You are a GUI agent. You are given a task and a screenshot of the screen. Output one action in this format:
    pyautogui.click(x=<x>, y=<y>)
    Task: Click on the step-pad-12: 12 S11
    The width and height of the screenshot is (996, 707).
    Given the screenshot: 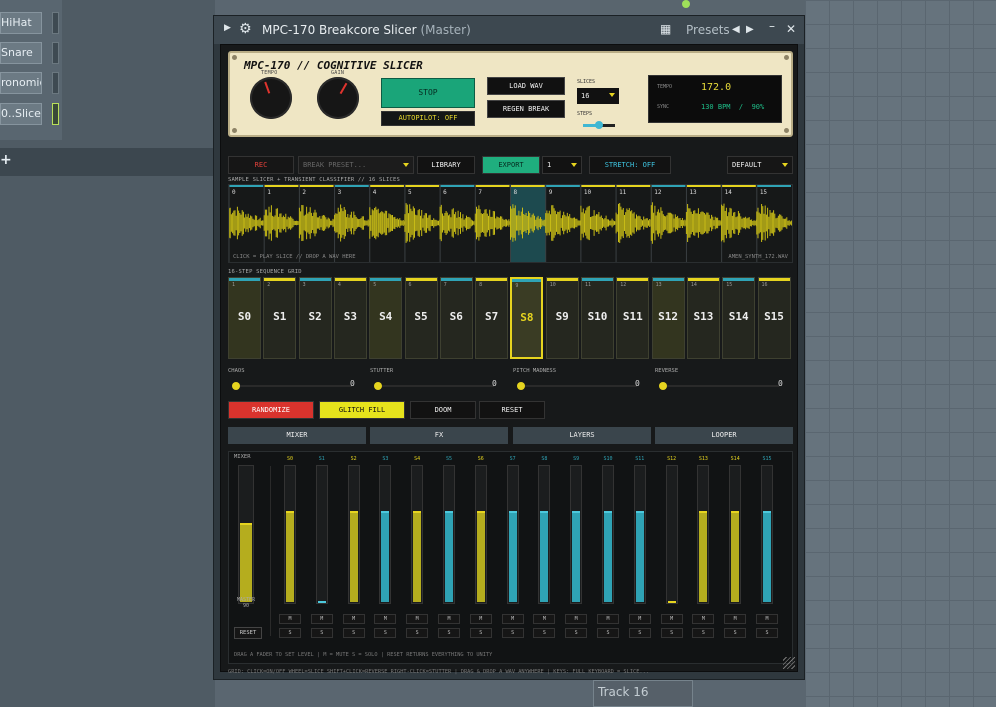 What is the action you would take?
    pyautogui.click(x=633, y=318)
    